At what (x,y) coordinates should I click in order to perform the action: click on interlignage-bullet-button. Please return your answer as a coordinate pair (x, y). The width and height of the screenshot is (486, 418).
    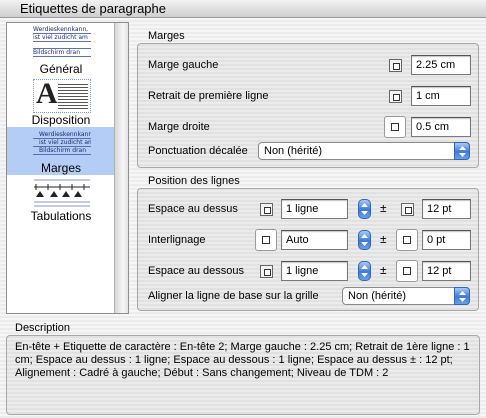
    Looking at the image, I should click on (266, 240).